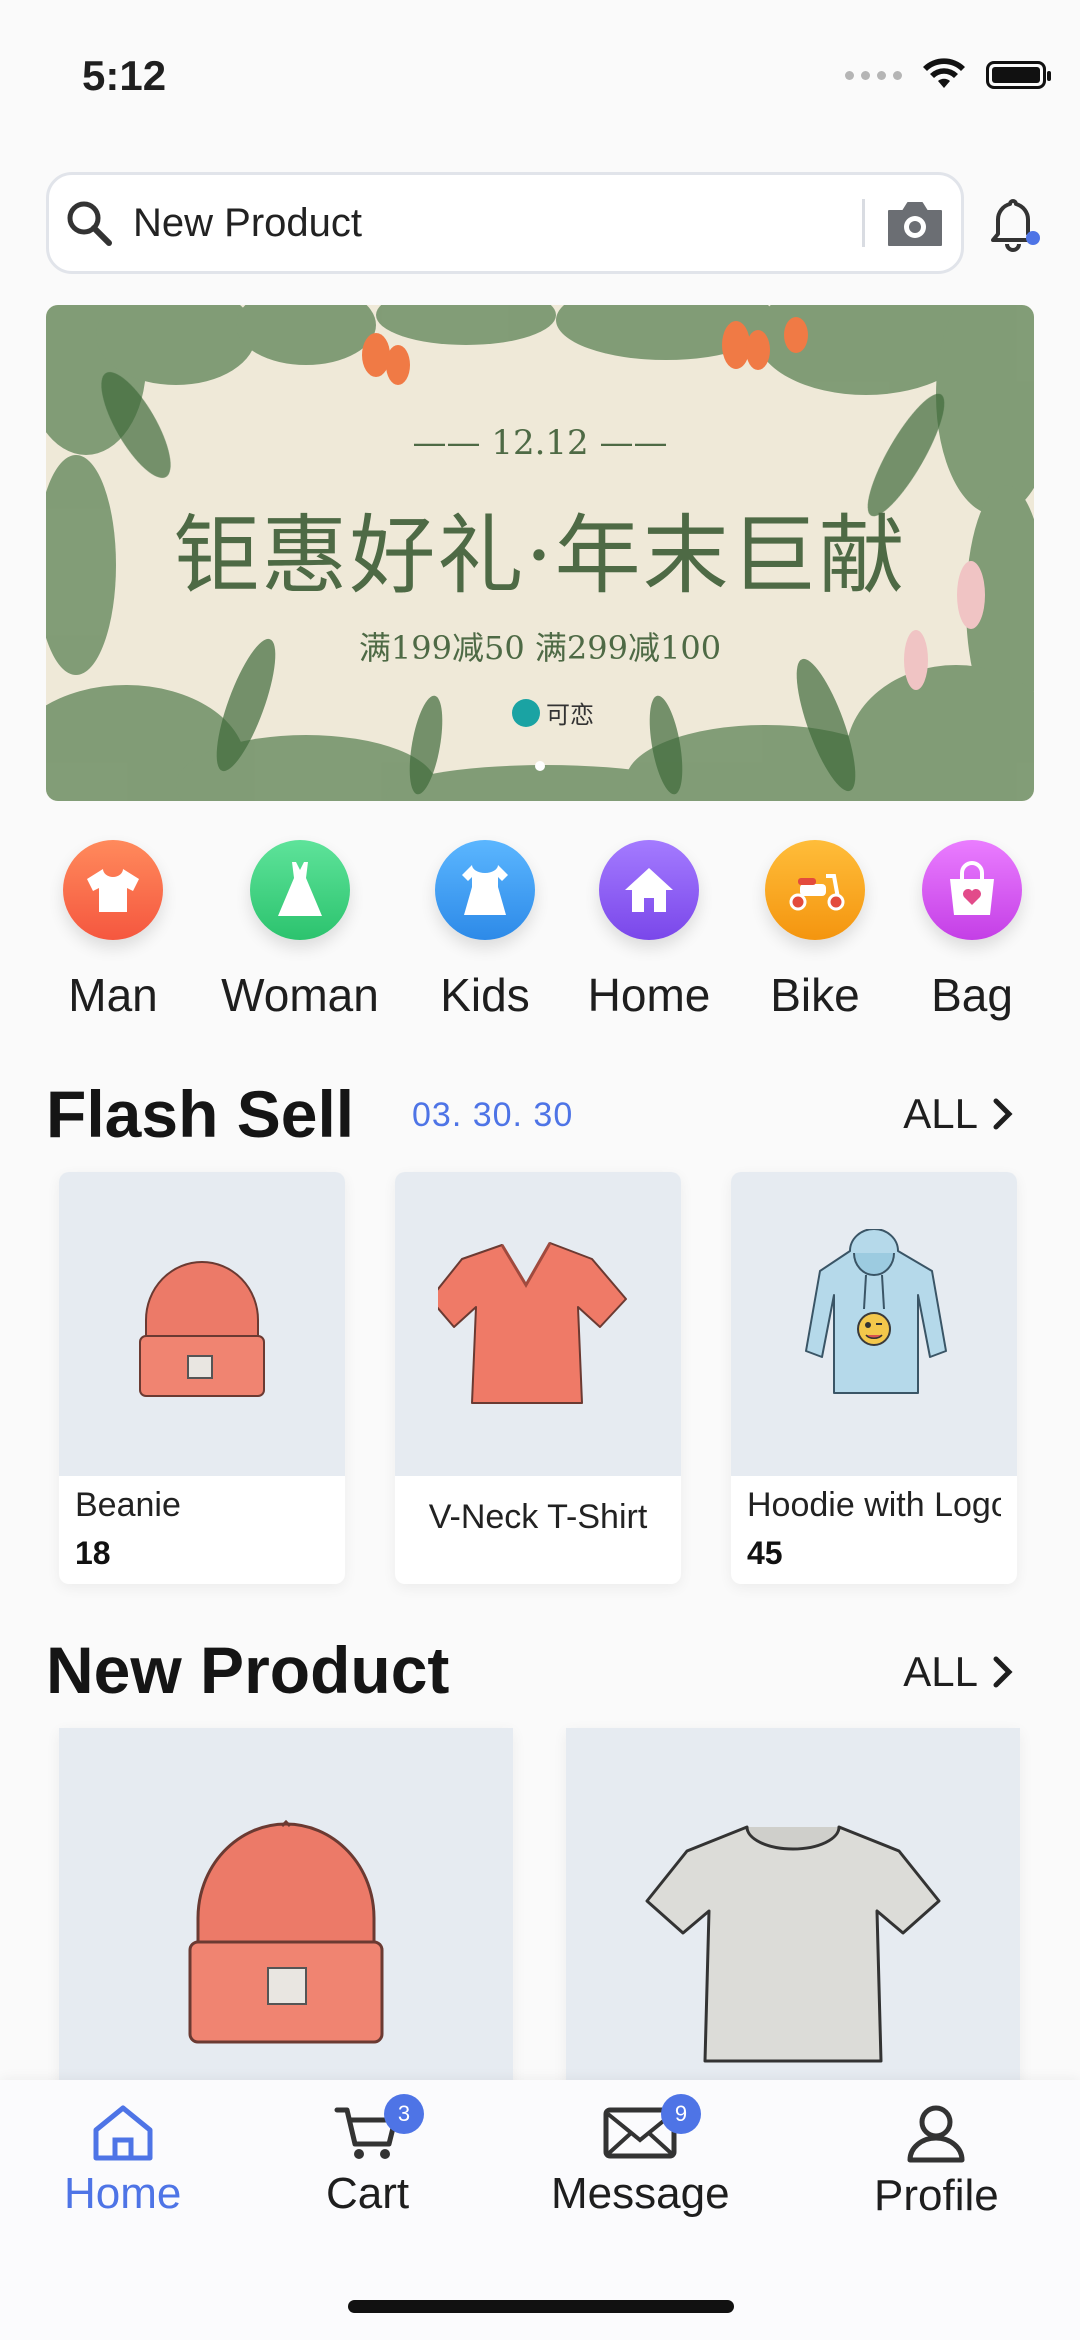 The image size is (1080, 2340). I want to click on tab-label: Profile, so click(936, 2195).